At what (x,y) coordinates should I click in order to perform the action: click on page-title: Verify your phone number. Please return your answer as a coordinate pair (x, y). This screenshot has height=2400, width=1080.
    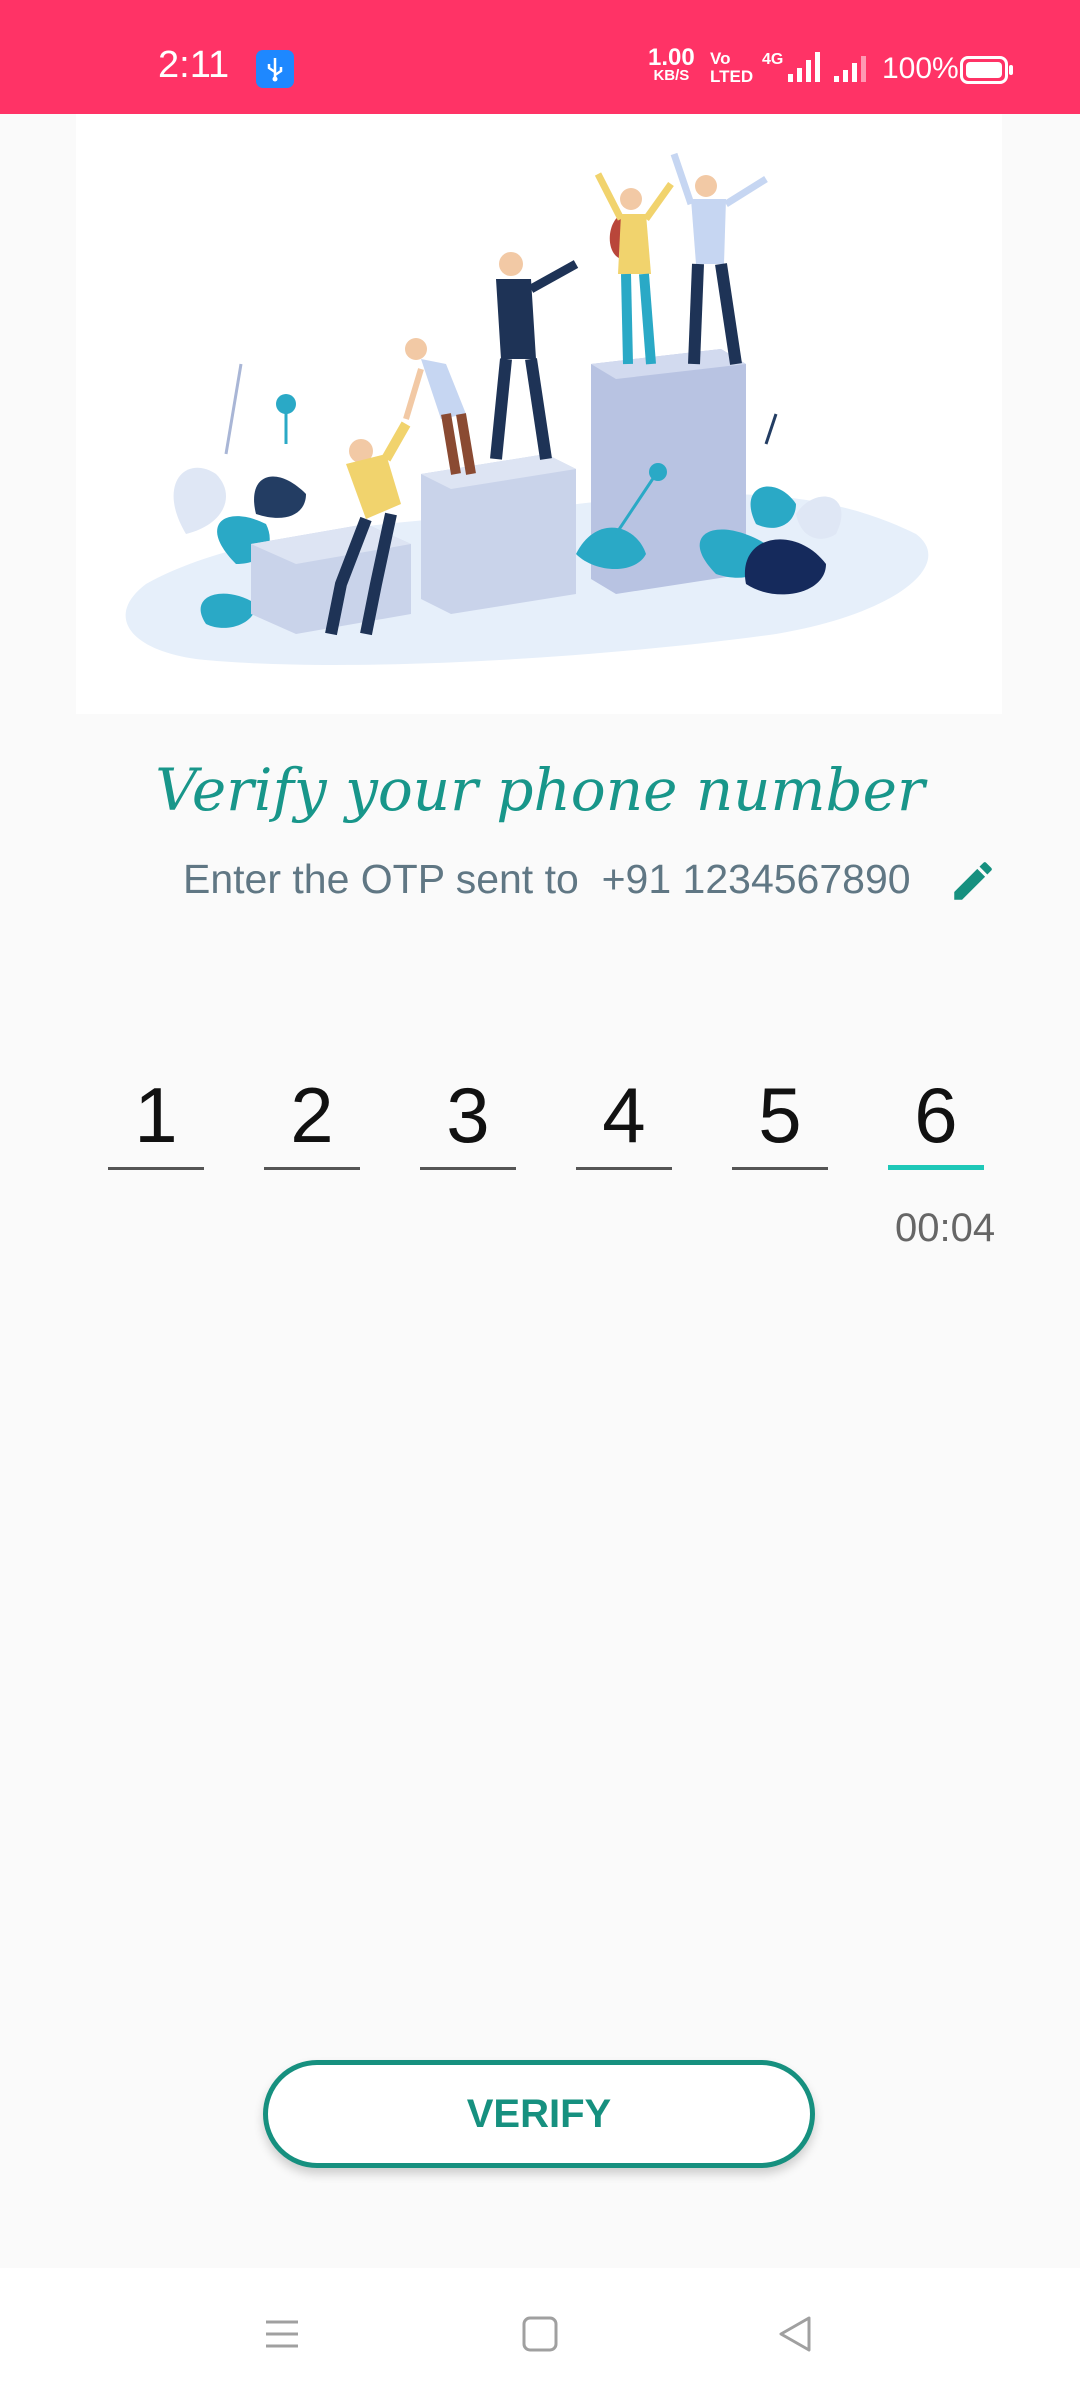
    Looking at the image, I should click on (540, 790).